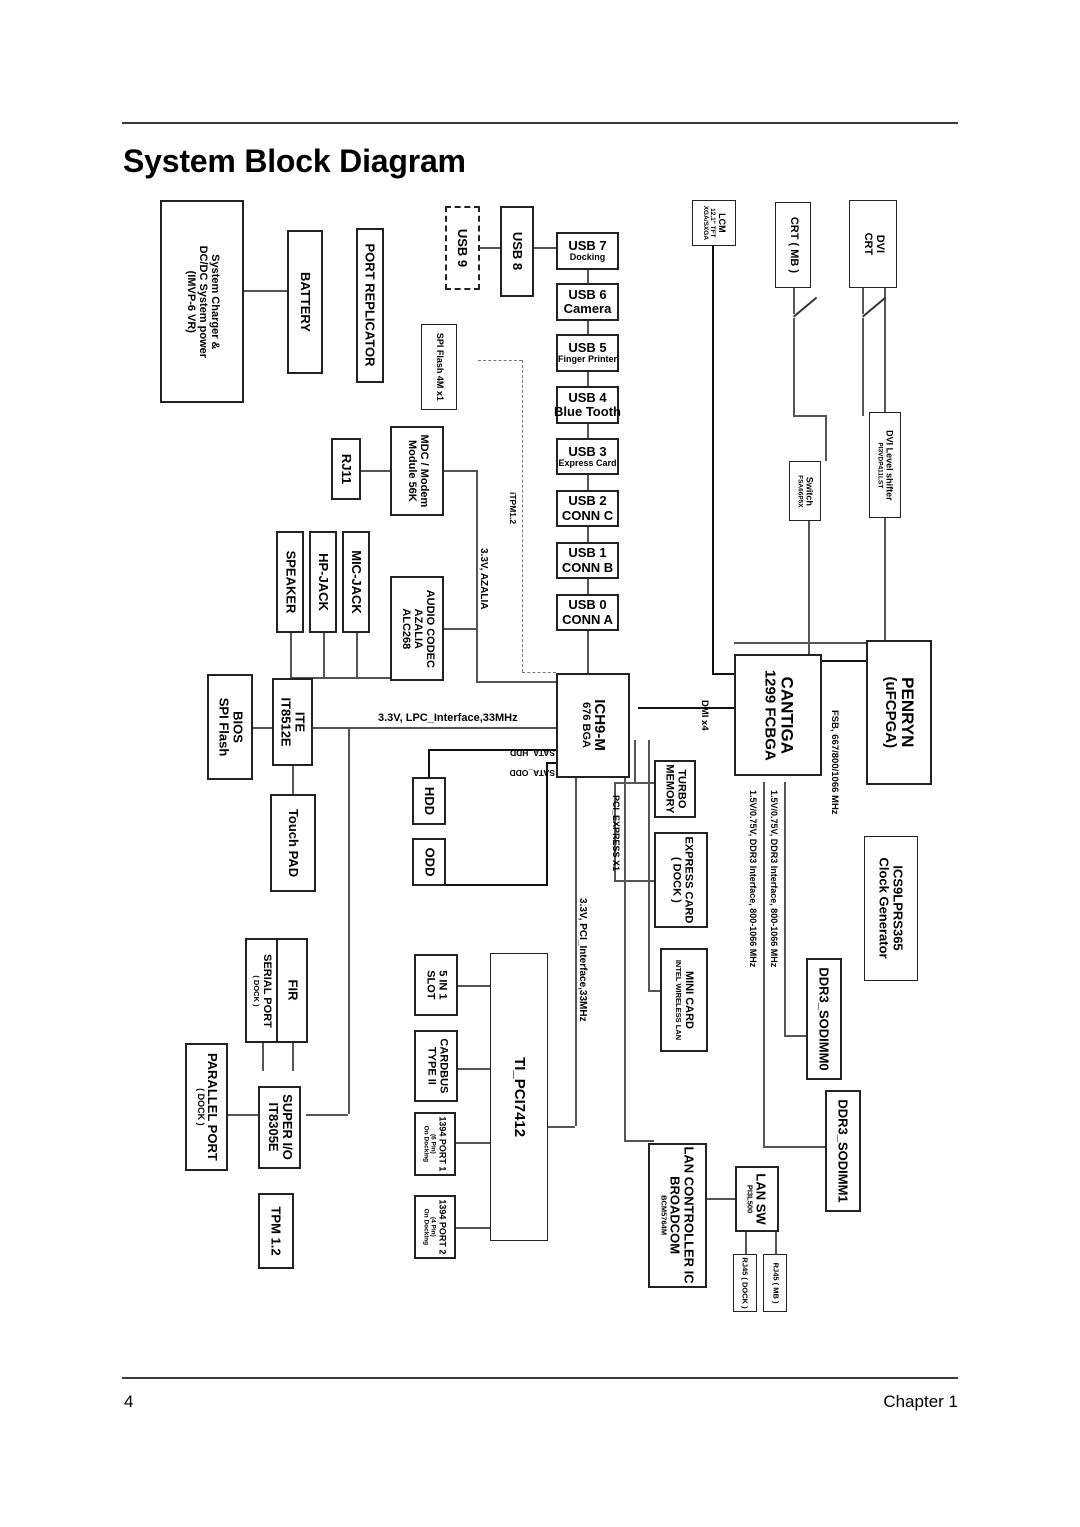 The height and width of the screenshot is (1527, 1080). I want to click on ti-pci7412-label: TI_PCI7412, so click(520, 1097).